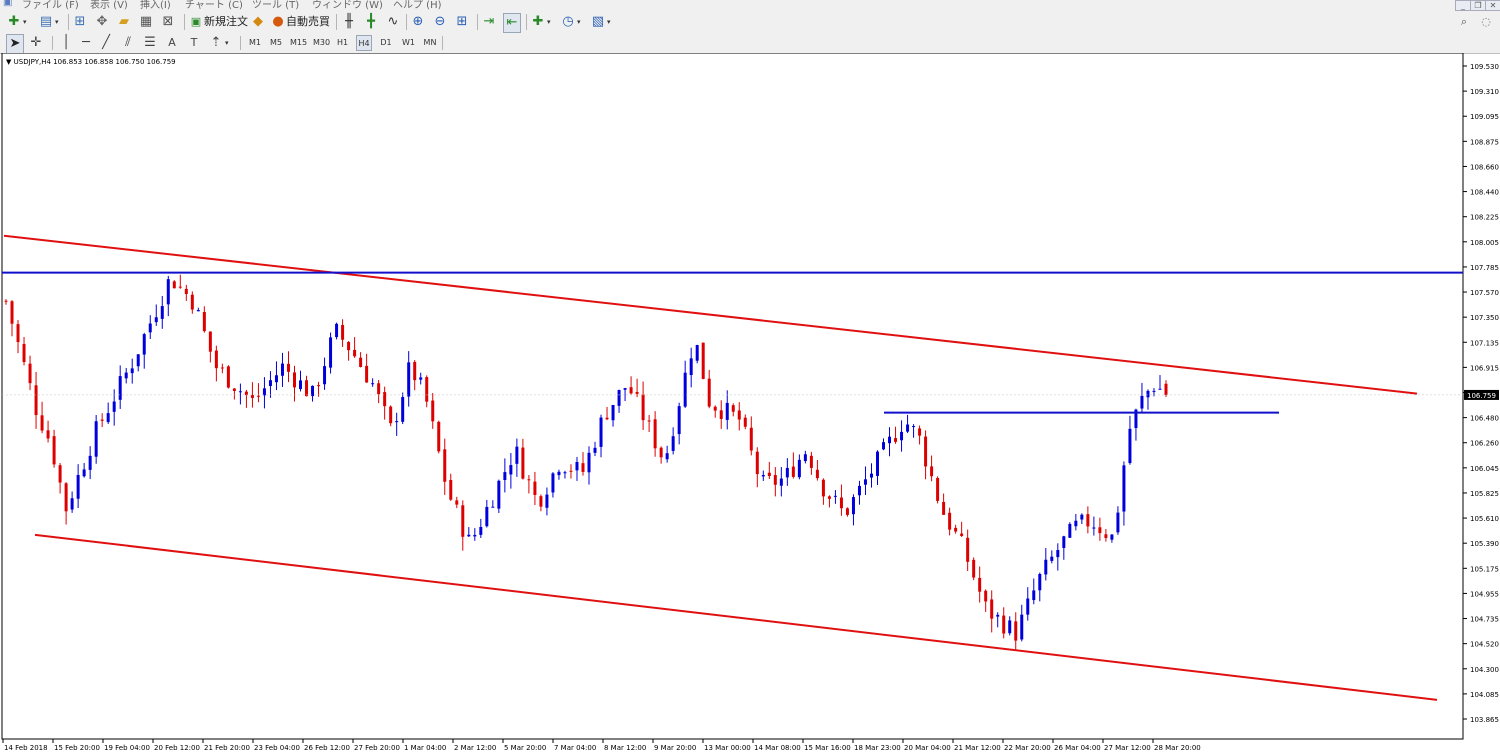  Describe the element at coordinates (1484, 469) in the screenshot. I see `y-tick-label: 106.045` at that location.